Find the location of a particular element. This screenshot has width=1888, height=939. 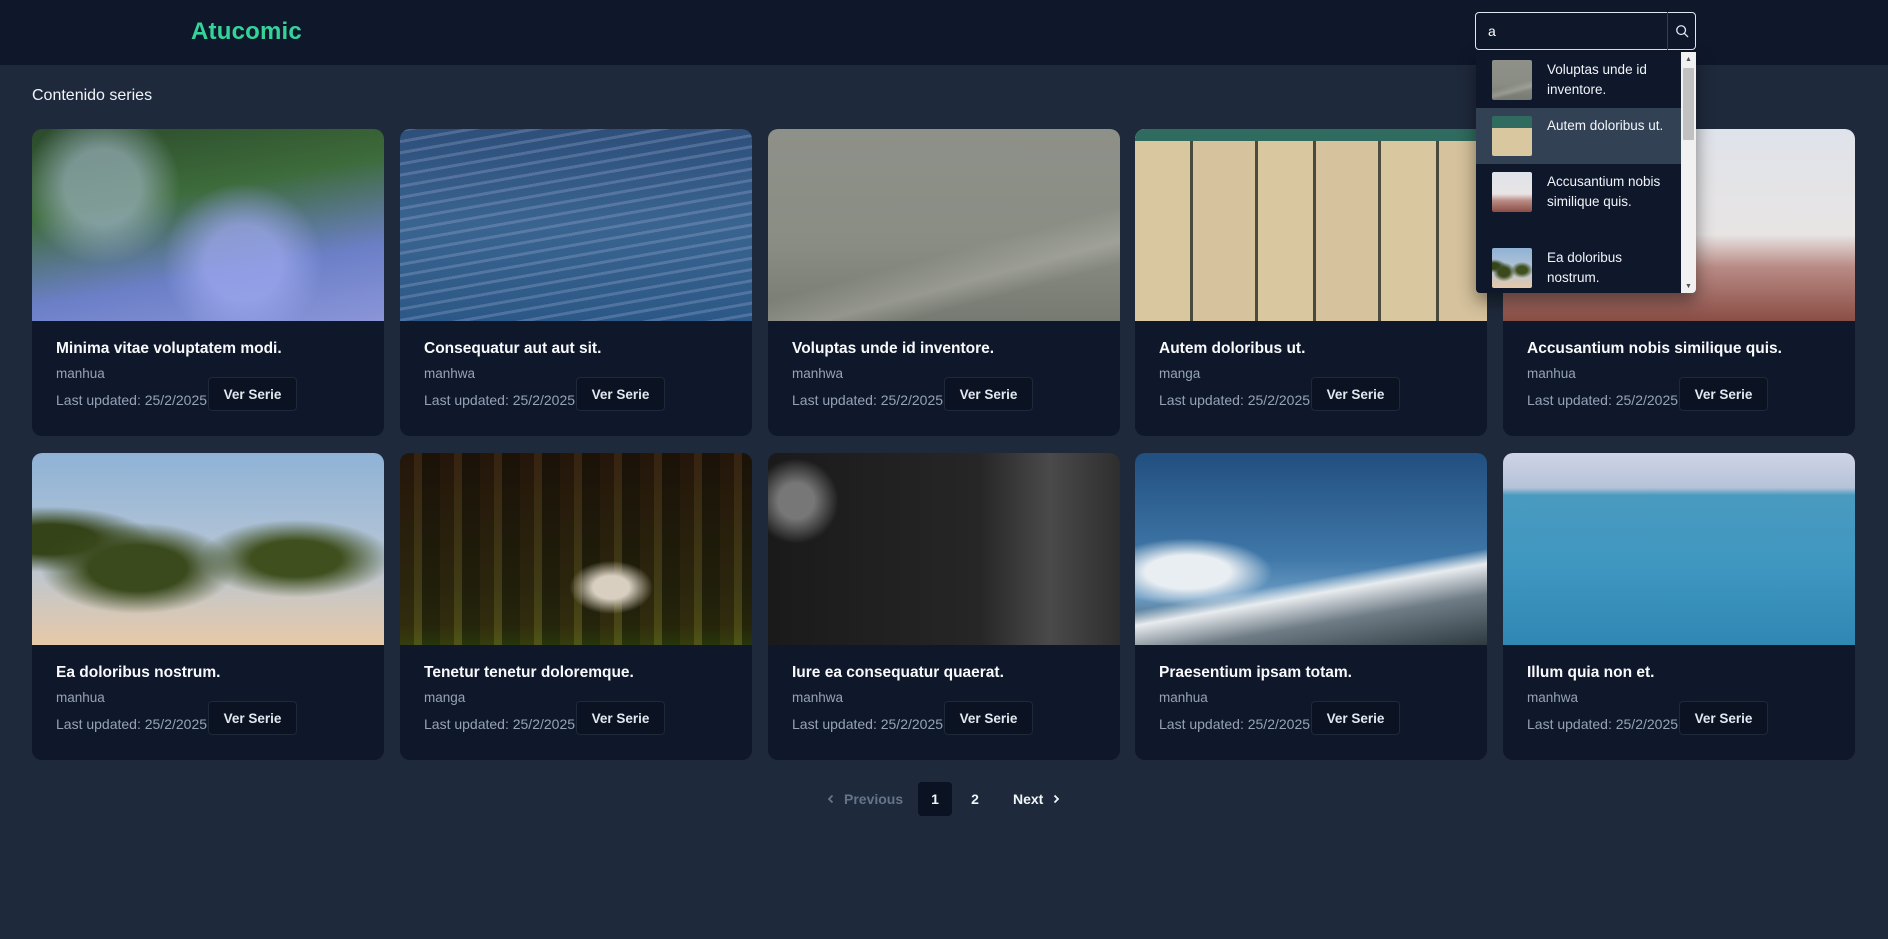

series-title: Iure ea consequatur quaerat. is located at coordinates (898, 672).